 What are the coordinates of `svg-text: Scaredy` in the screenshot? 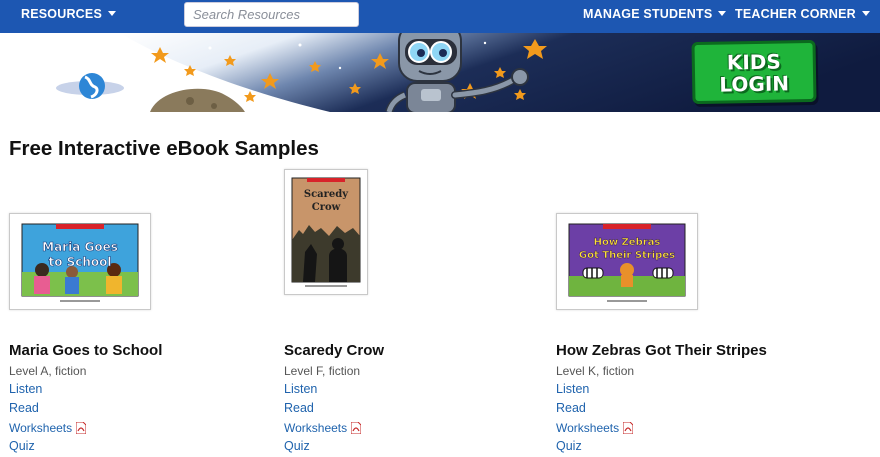 It's located at (326, 194).